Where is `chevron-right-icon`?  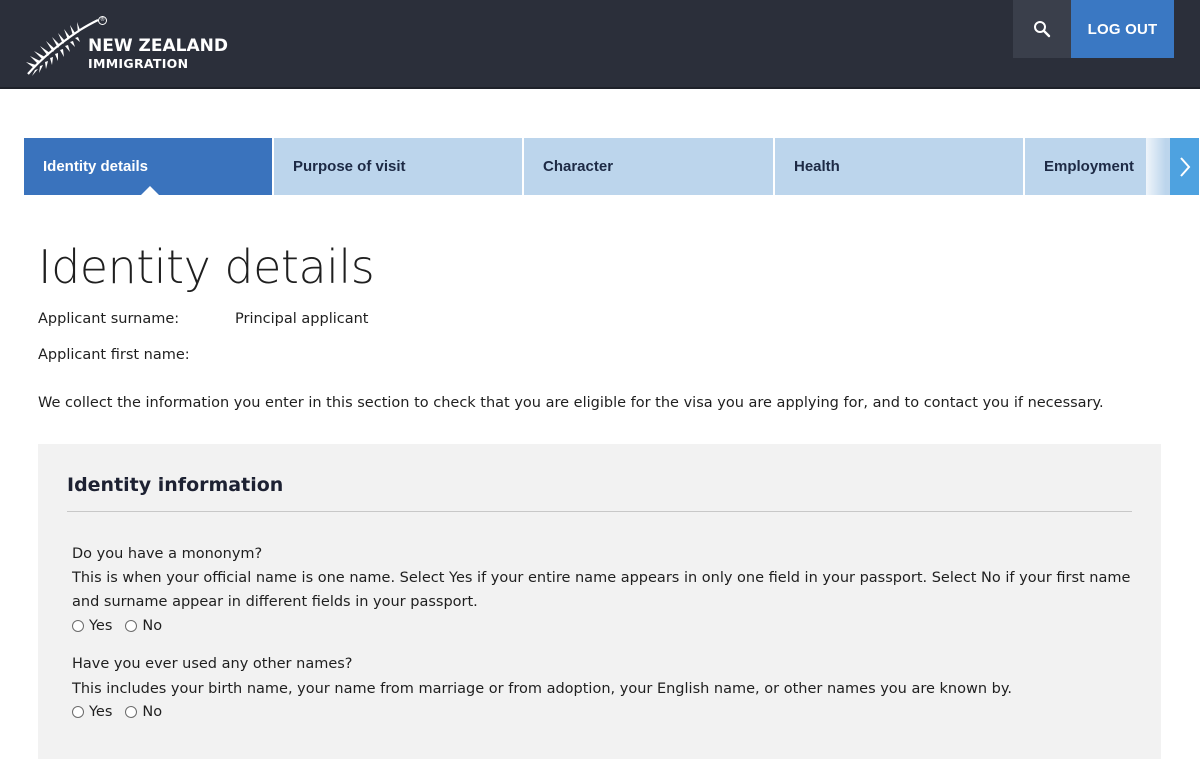
chevron-right-icon is located at coordinates (1184, 166).